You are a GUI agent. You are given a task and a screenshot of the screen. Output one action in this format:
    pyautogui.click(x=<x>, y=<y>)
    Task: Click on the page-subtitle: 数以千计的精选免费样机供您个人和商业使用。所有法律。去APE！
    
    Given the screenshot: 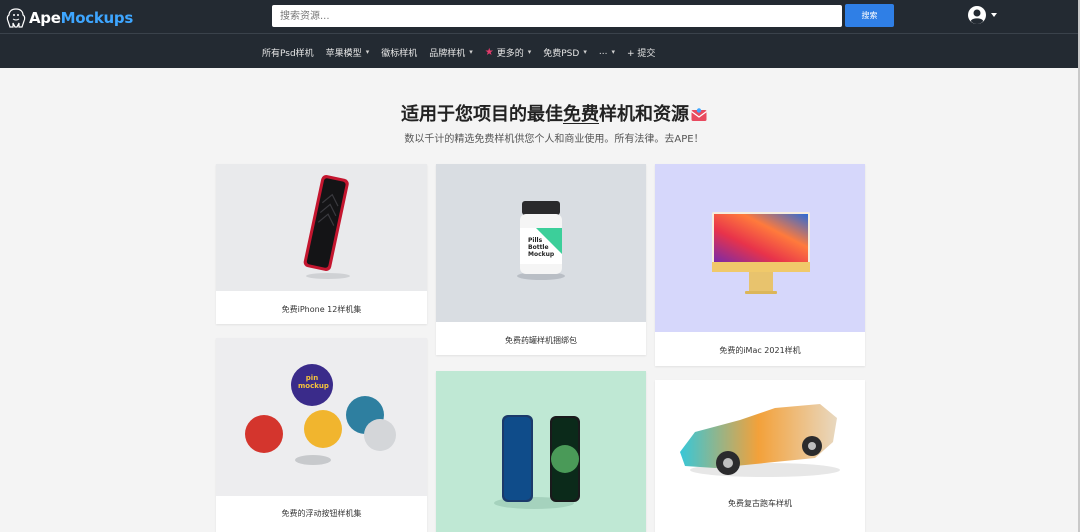 What is the action you would take?
    pyautogui.click(x=554, y=139)
    